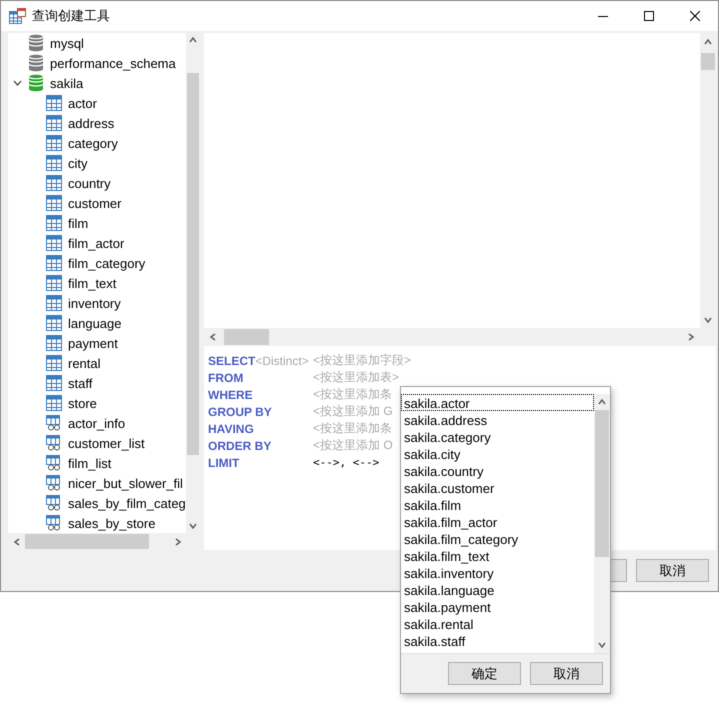 Image resolution: width=719 pixels, height=703 pixels. What do you see at coordinates (497, 470) in the screenshot?
I see `list-item: sakila.country` at bounding box center [497, 470].